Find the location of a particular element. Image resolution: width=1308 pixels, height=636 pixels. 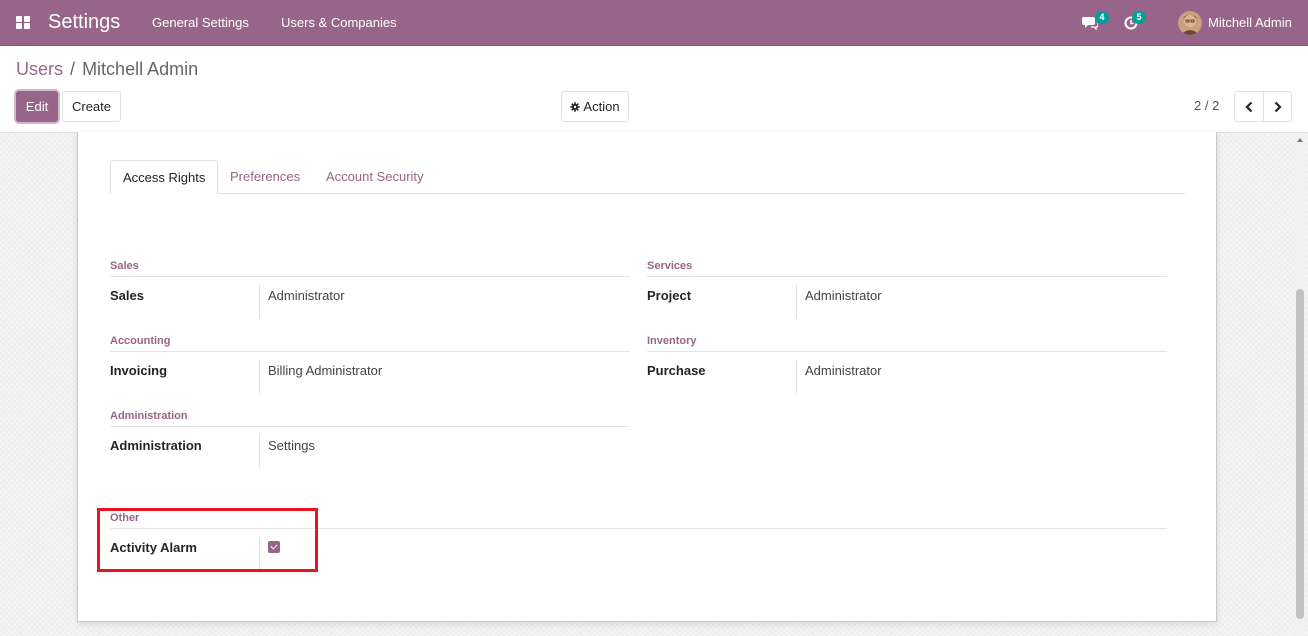

chevron-right-icon is located at coordinates (1278, 106).